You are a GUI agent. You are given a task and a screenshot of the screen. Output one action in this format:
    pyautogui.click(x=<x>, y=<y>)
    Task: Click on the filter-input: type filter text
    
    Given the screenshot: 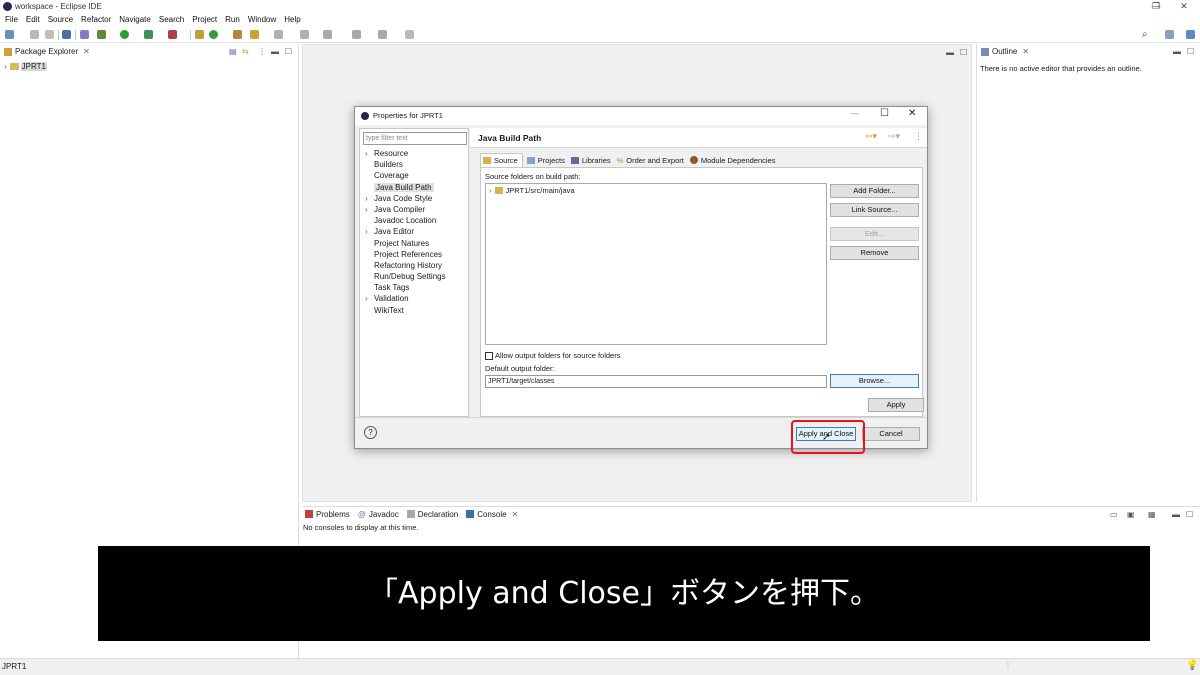 What is the action you would take?
    pyautogui.click(x=415, y=138)
    